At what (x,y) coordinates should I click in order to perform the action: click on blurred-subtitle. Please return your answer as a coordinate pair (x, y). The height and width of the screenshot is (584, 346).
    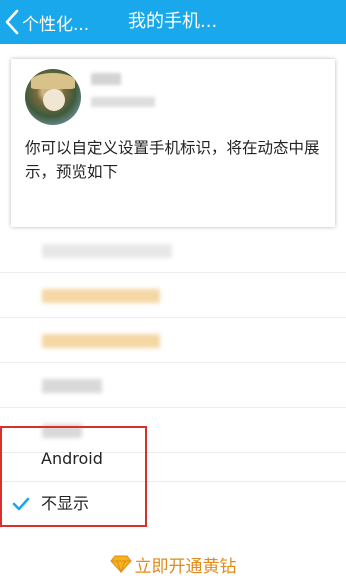
    Looking at the image, I should click on (123, 102).